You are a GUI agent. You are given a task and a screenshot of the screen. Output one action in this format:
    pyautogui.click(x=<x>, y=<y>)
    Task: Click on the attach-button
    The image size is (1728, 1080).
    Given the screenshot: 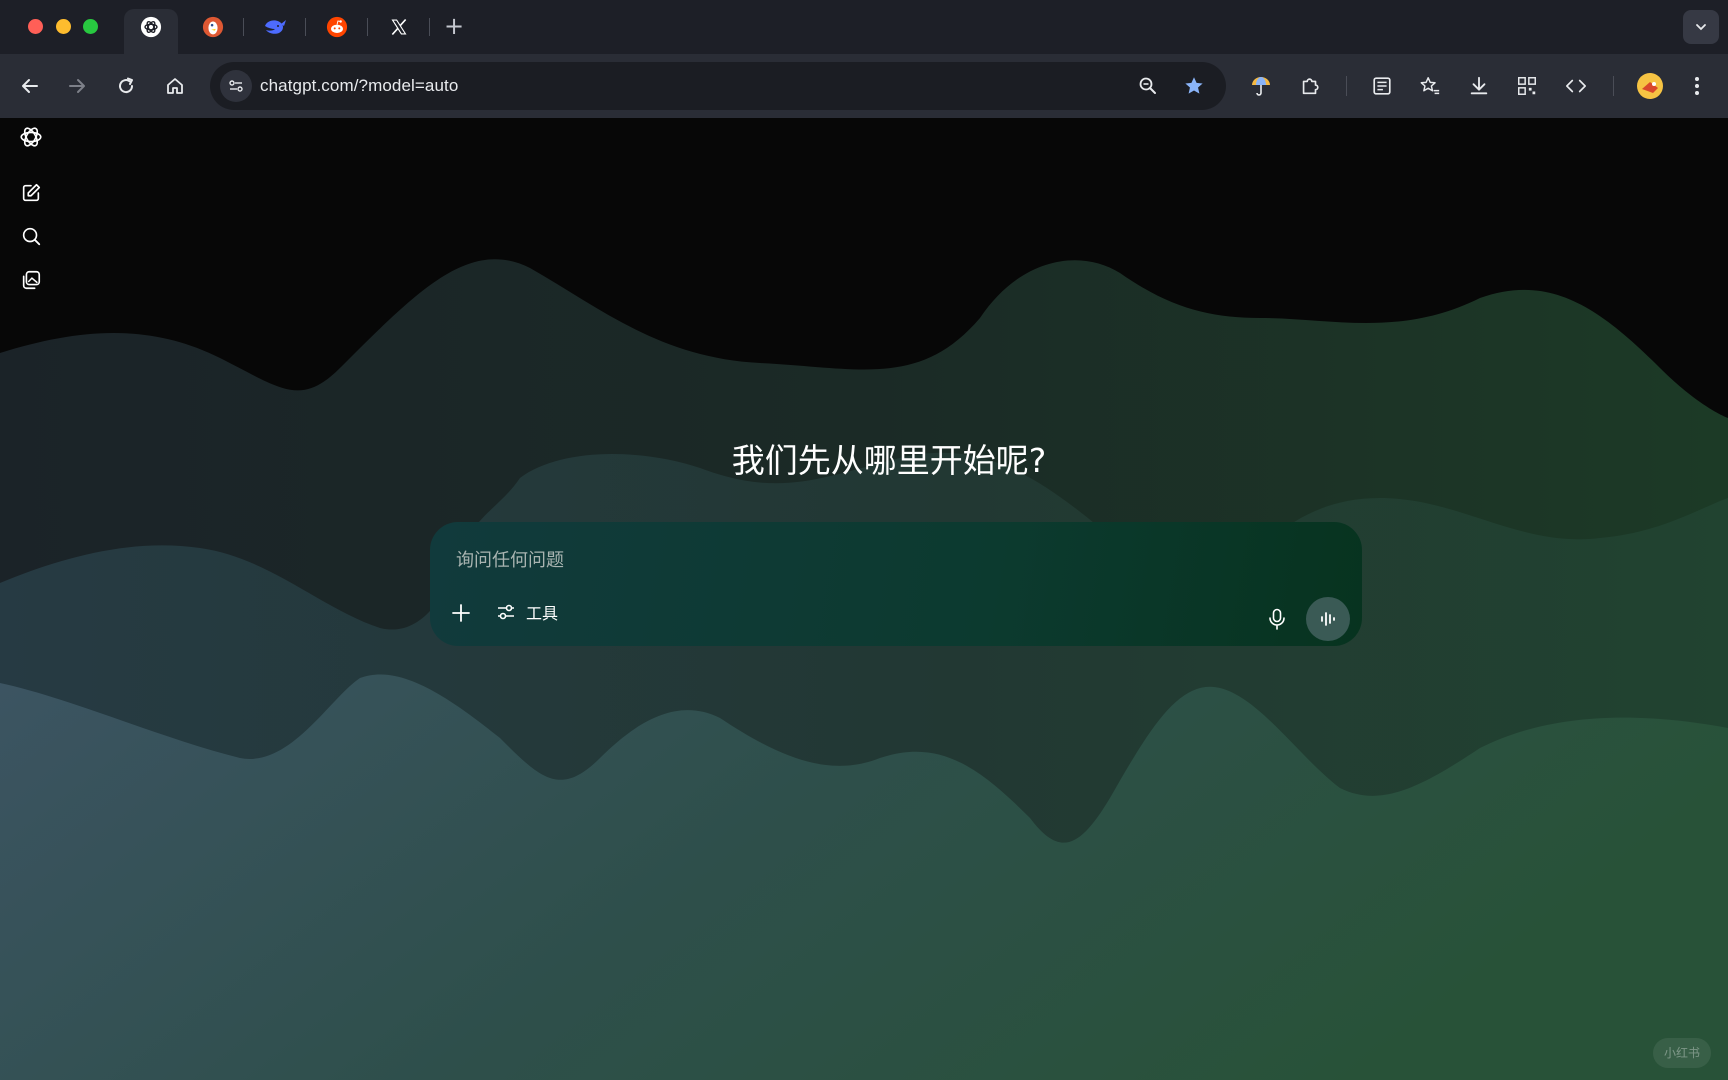 What is the action you would take?
    pyautogui.click(x=461, y=613)
    